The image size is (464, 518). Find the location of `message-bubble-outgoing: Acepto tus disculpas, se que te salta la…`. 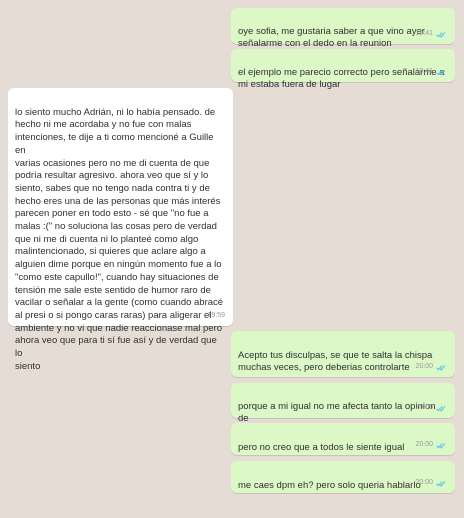

message-bubble-outgoing: Acepto tus disculpas, se que te salta la… is located at coordinates (343, 354).